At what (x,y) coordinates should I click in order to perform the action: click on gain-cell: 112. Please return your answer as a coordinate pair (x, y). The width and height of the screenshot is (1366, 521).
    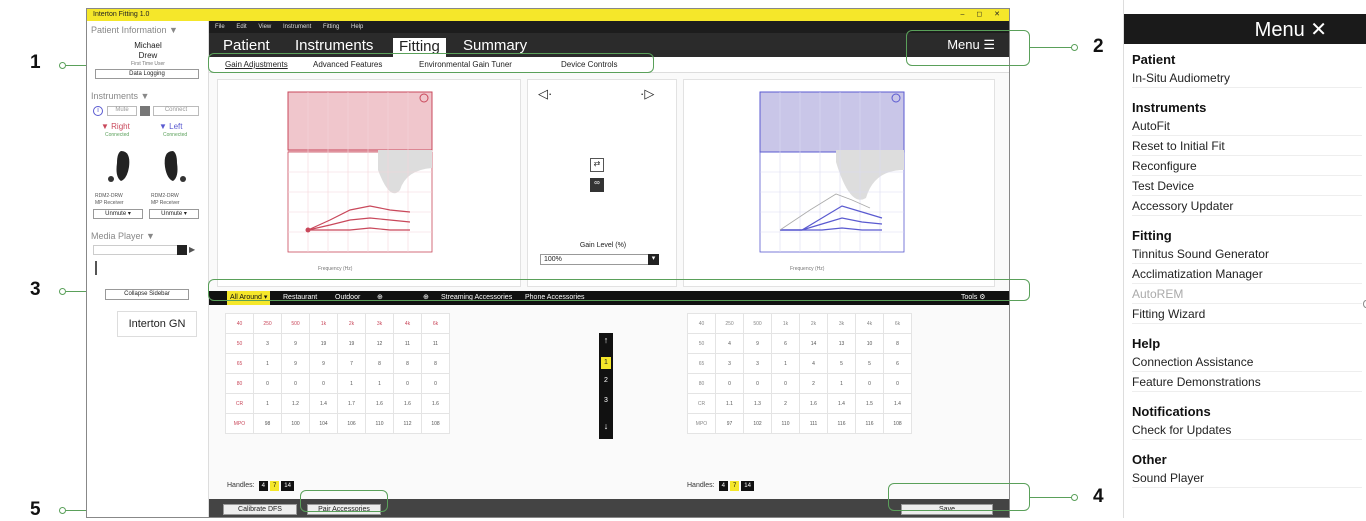
    Looking at the image, I should click on (407, 423).